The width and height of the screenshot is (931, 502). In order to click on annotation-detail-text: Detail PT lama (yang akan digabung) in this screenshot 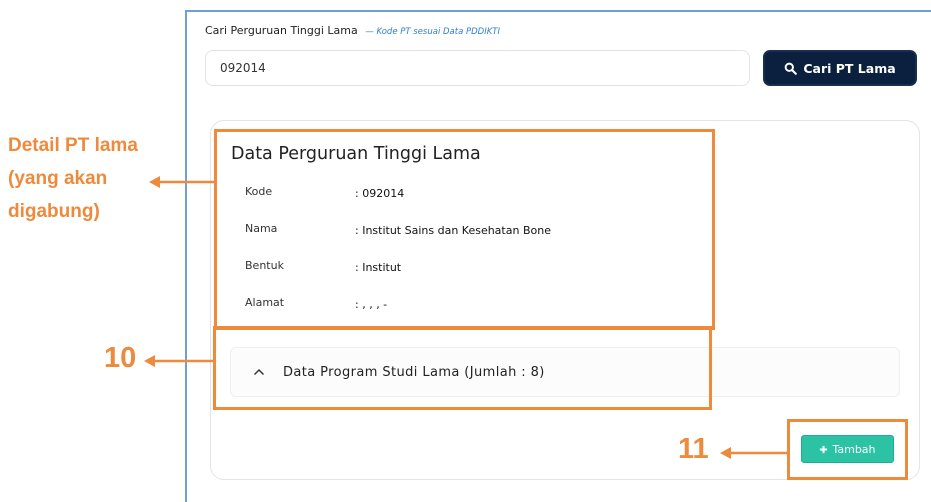, I will do `click(73, 178)`.